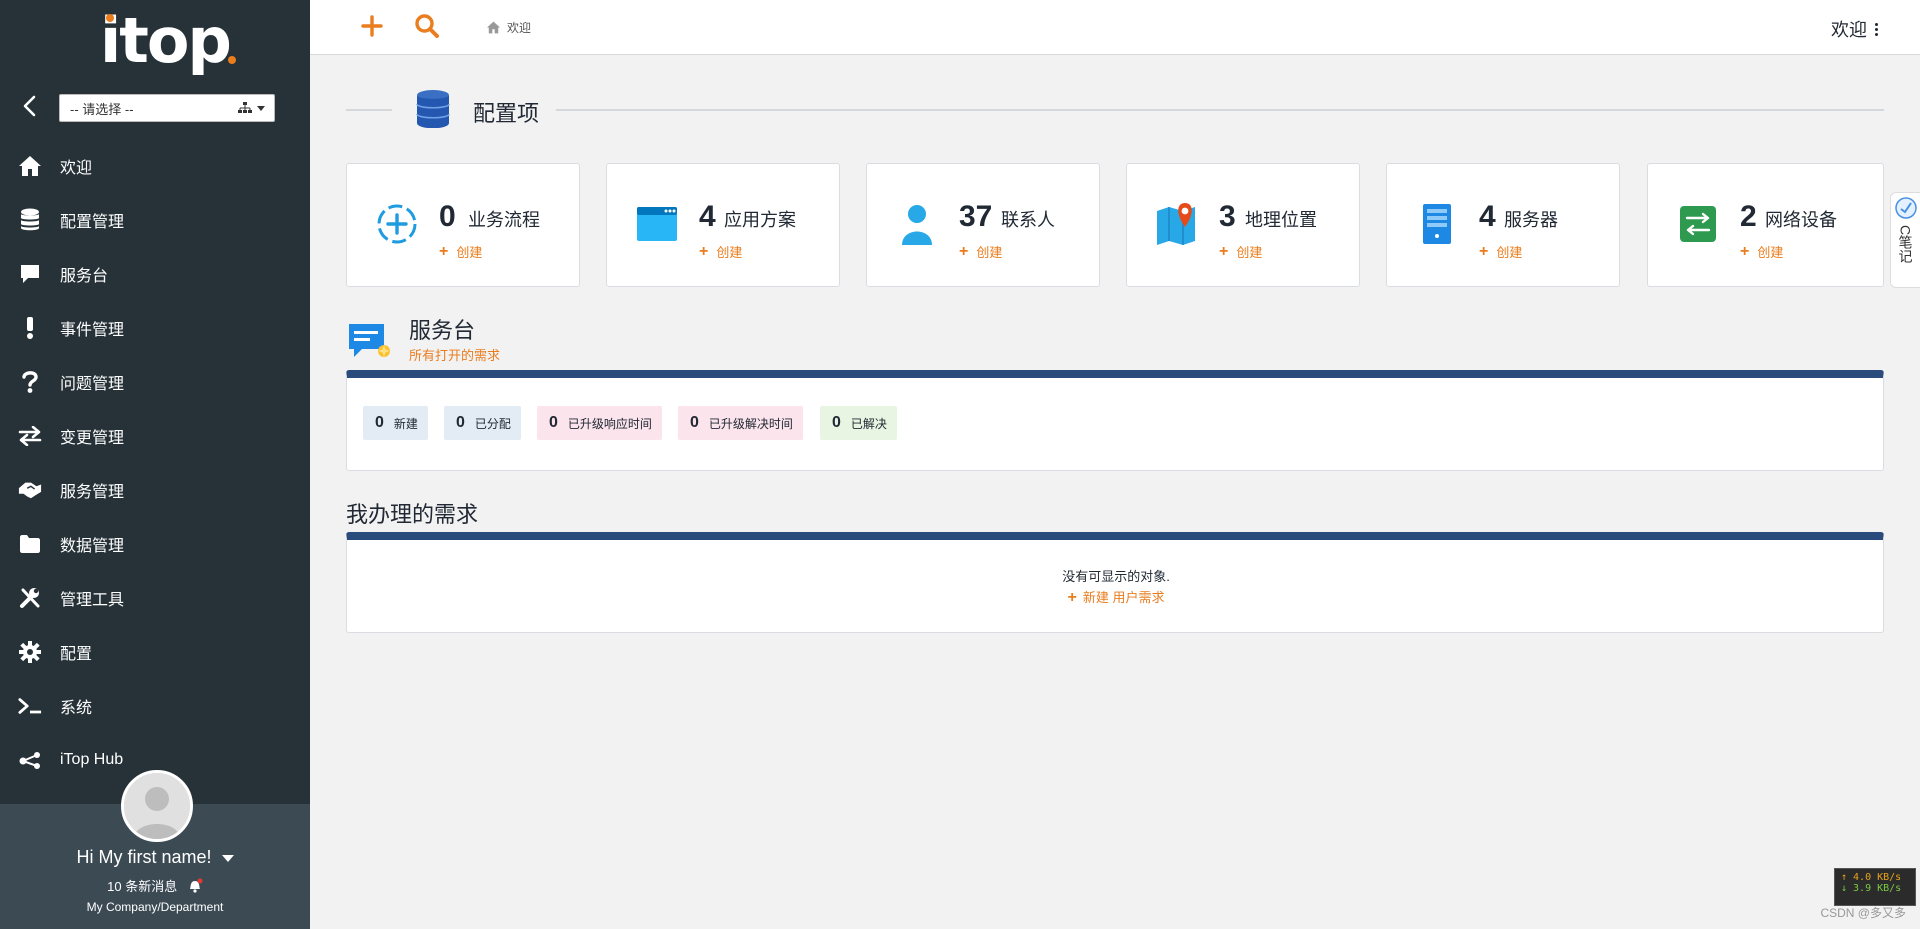 The width and height of the screenshot is (1920, 929). What do you see at coordinates (155, 598) in the screenshot?
I see `menu-item-admin-tools: 管理工具` at bounding box center [155, 598].